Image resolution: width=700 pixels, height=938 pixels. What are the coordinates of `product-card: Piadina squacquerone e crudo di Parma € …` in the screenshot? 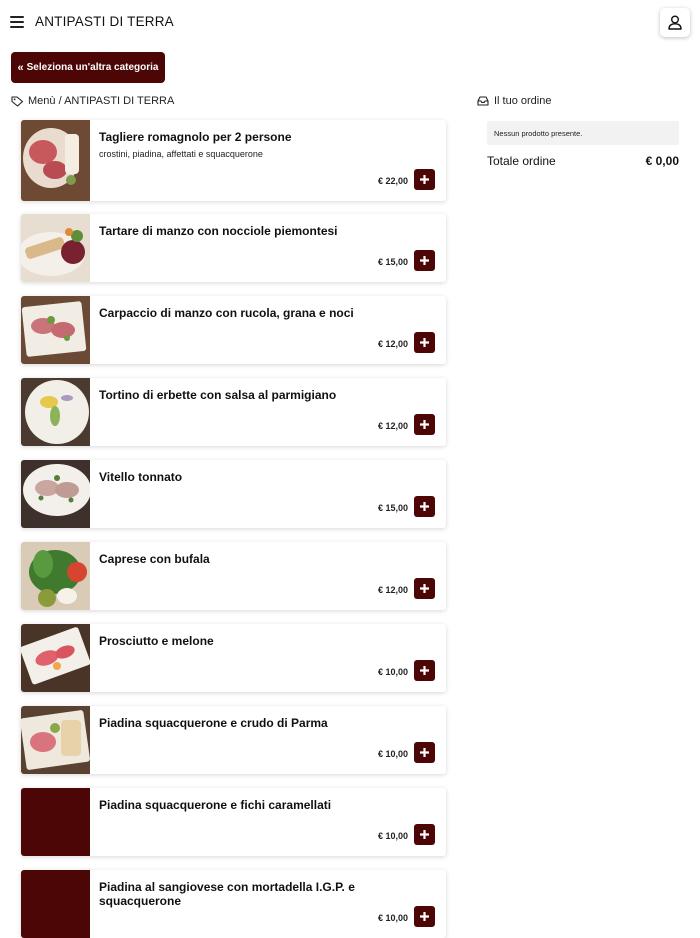 It's located at (233, 740).